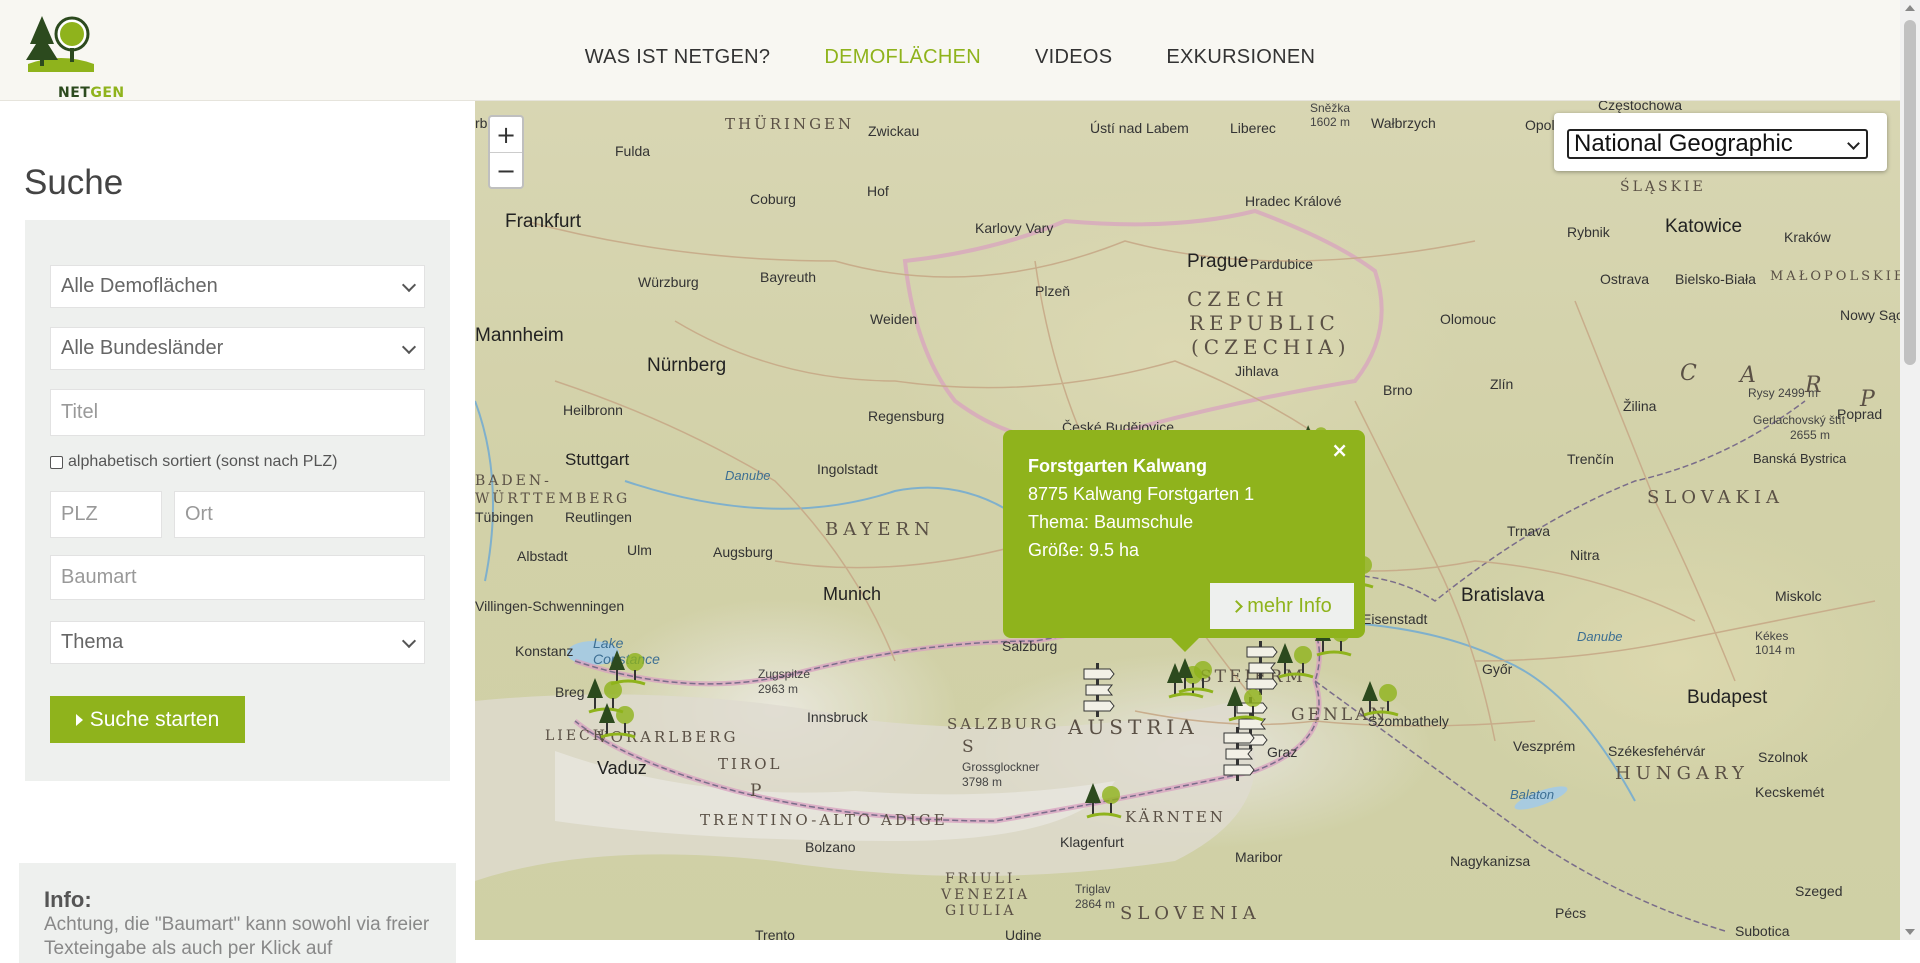  I want to click on map-label: Zlín, so click(1502, 384).